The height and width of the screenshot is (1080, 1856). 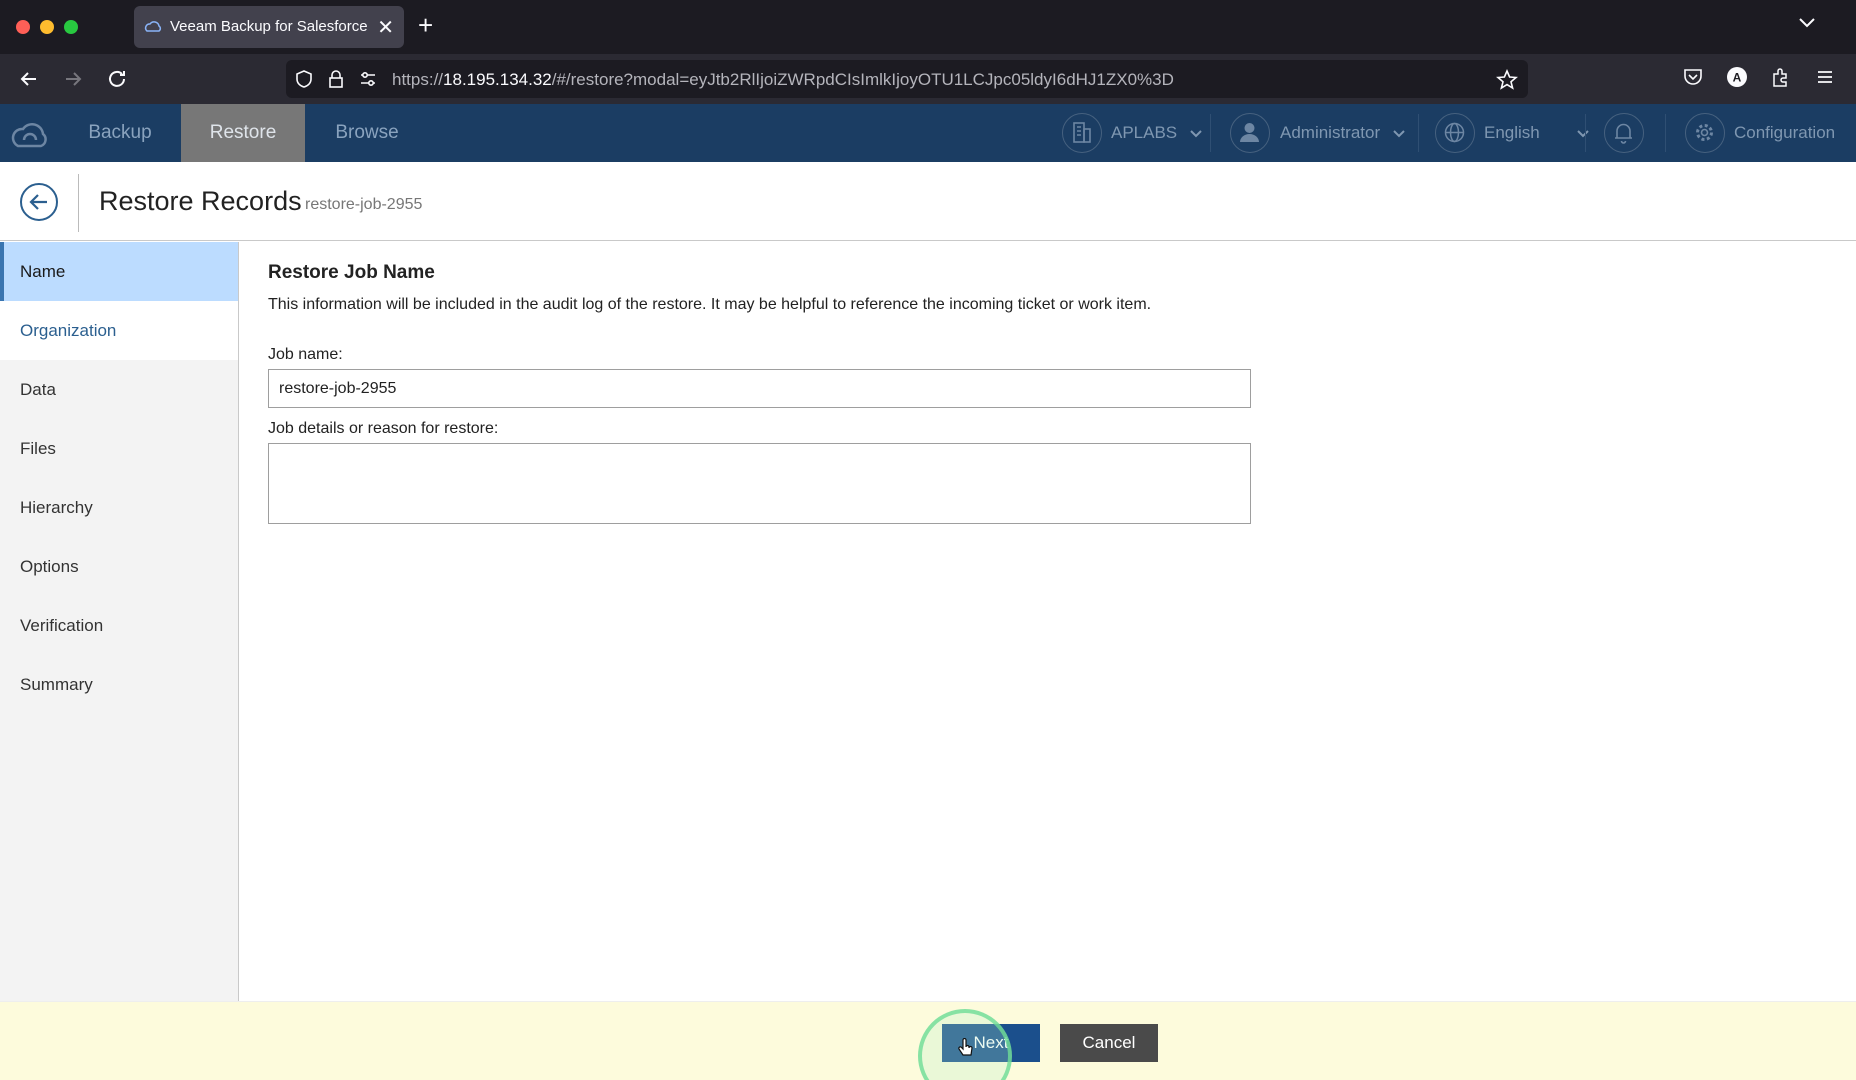 What do you see at coordinates (119, 330) in the screenshot?
I see `step-organization: Organization` at bounding box center [119, 330].